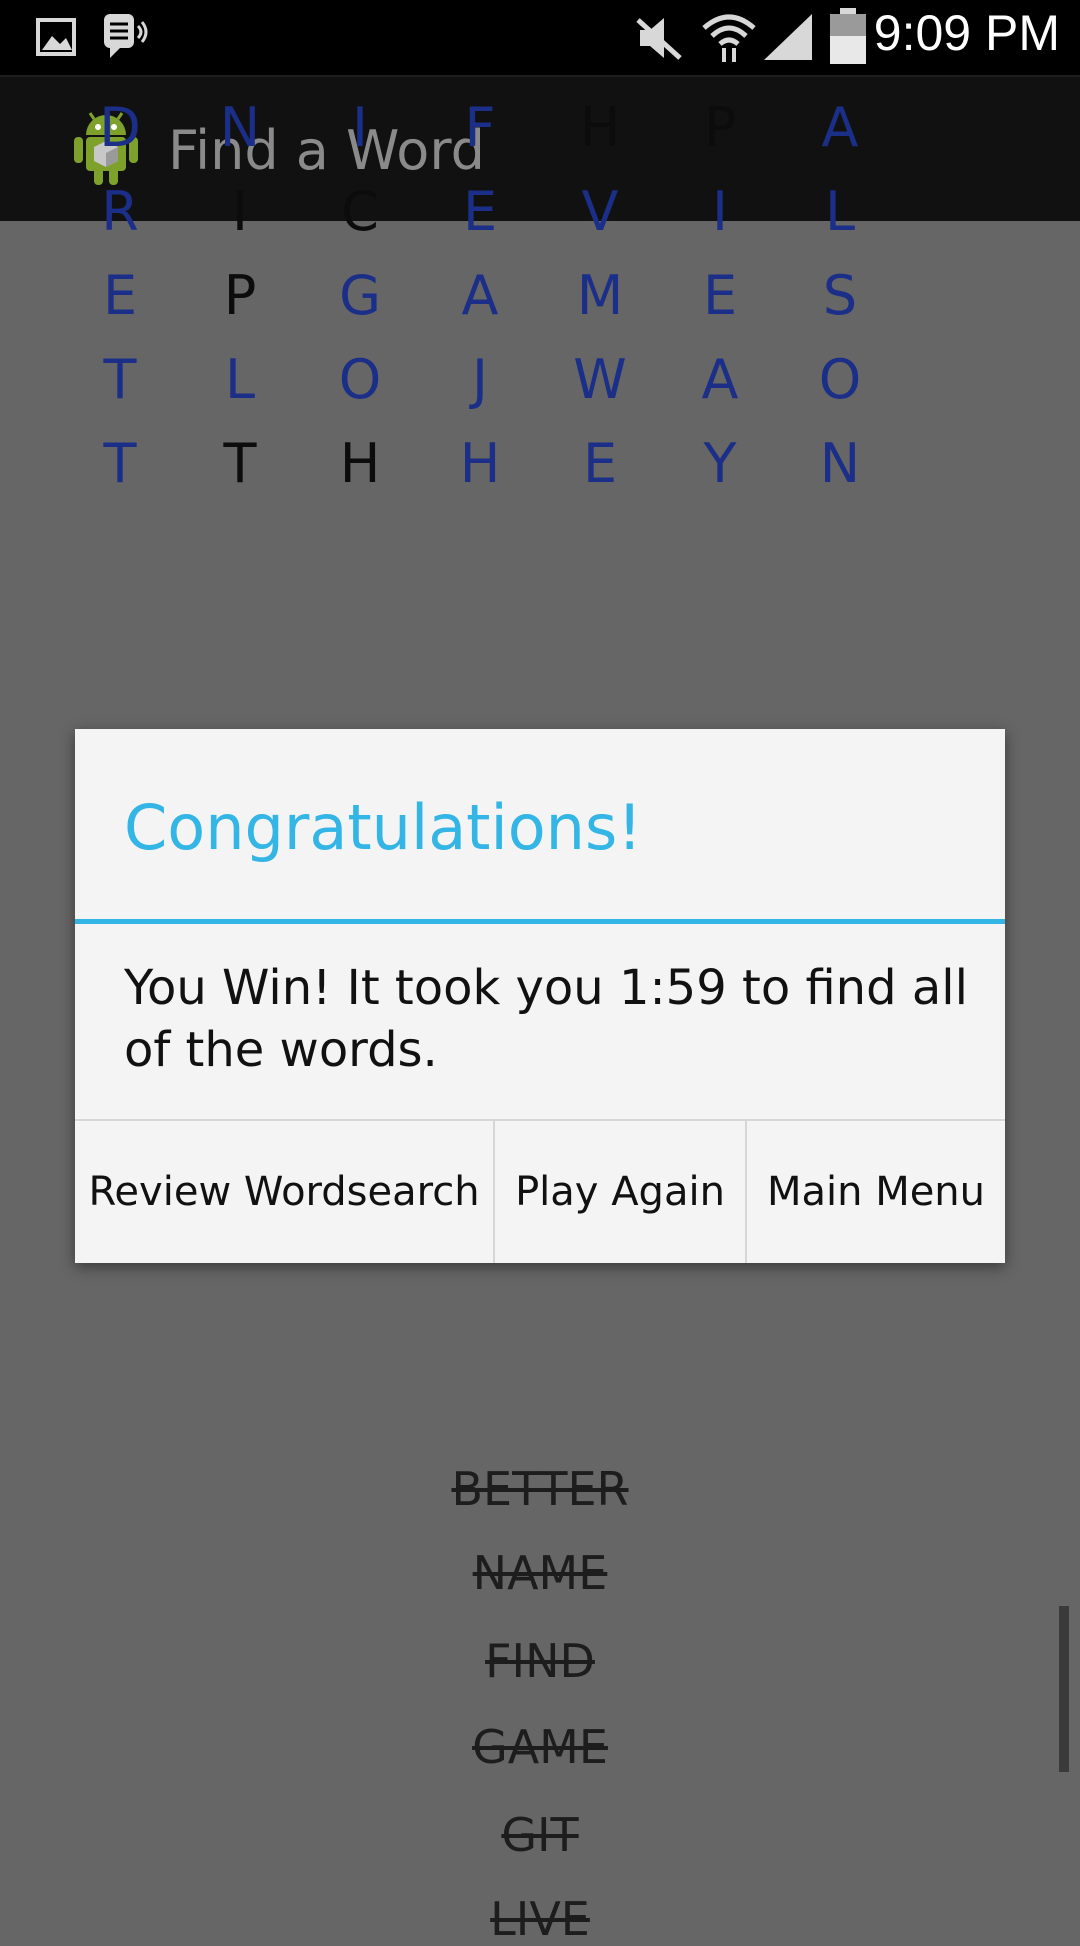 Image resolution: width=1080 pixels, height=1946 pixels. I want to click on grid-cell: J, so click(480, 380).